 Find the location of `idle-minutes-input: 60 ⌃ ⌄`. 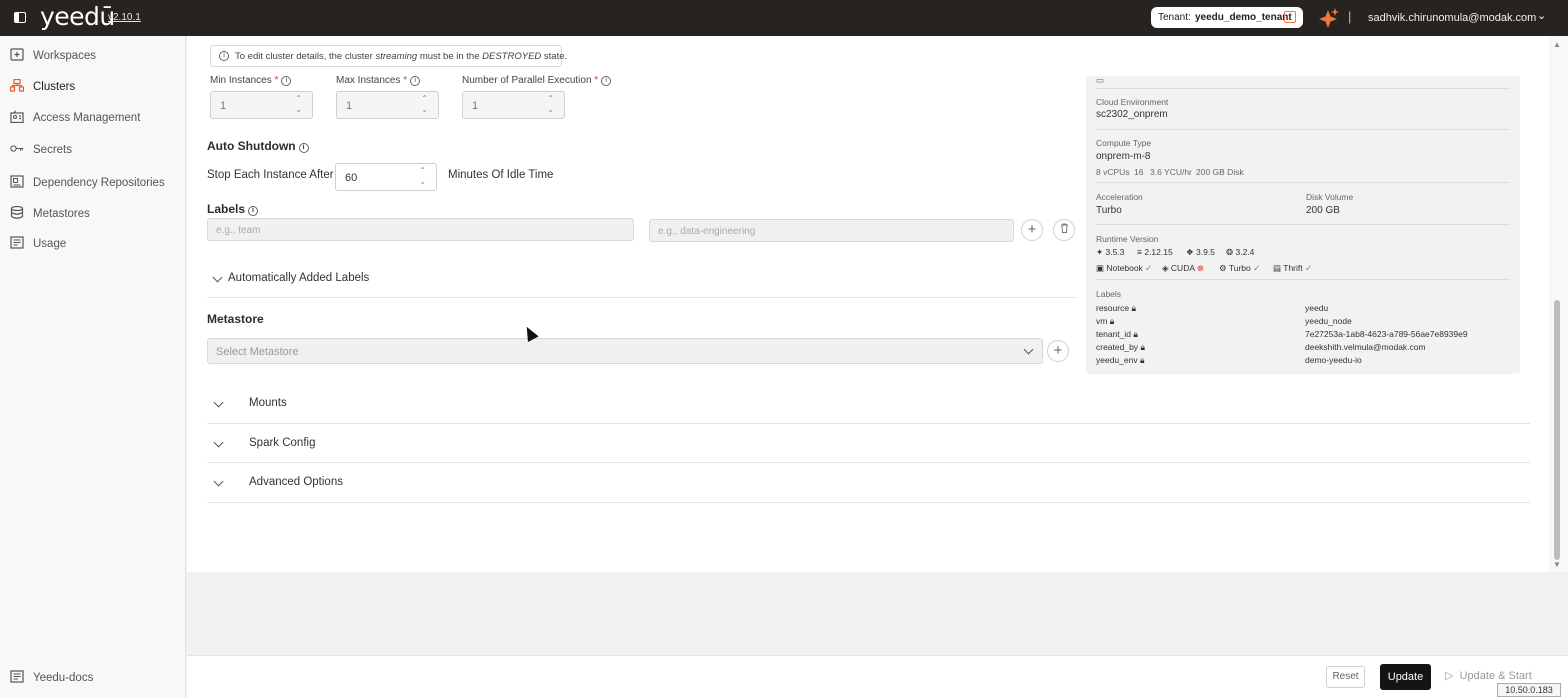

idle-minutes-input: 60 ⌃ ⌄ is located at coordinates (386, 177).